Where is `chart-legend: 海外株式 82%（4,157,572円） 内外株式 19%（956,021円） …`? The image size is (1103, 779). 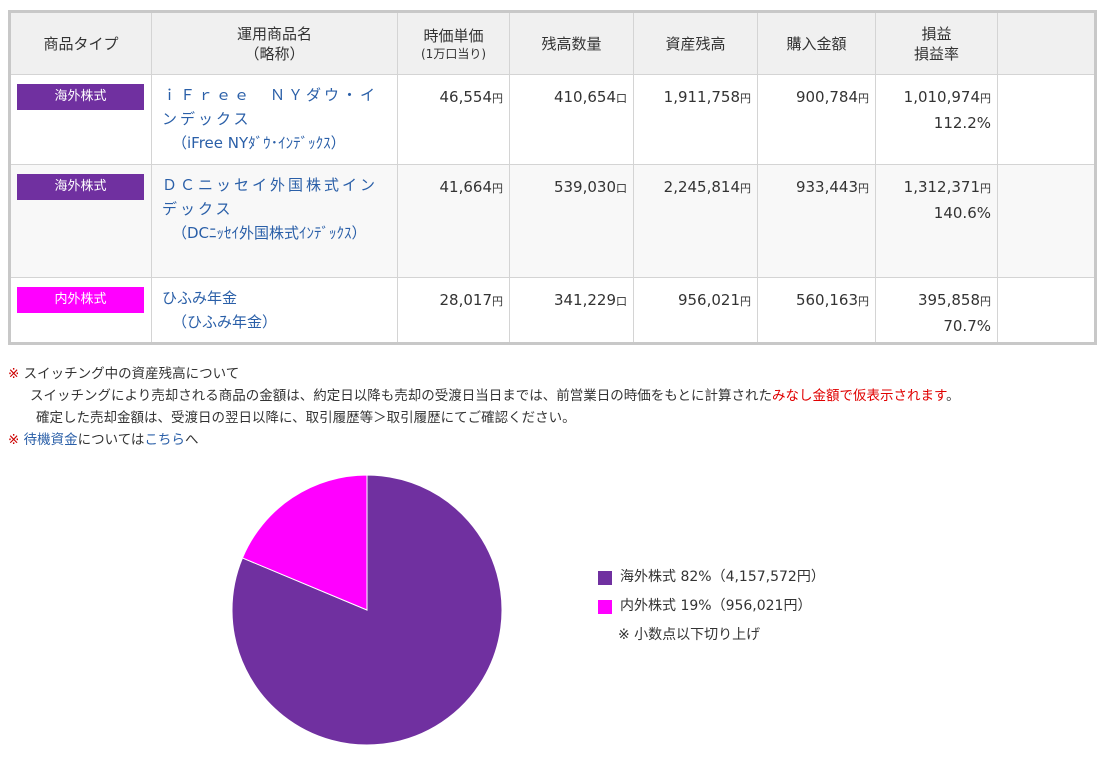
chart-legend: 海外株式 82%（4,157,572円） 内外株式 19%（956,021円） … is located at coordinates (711, 606).